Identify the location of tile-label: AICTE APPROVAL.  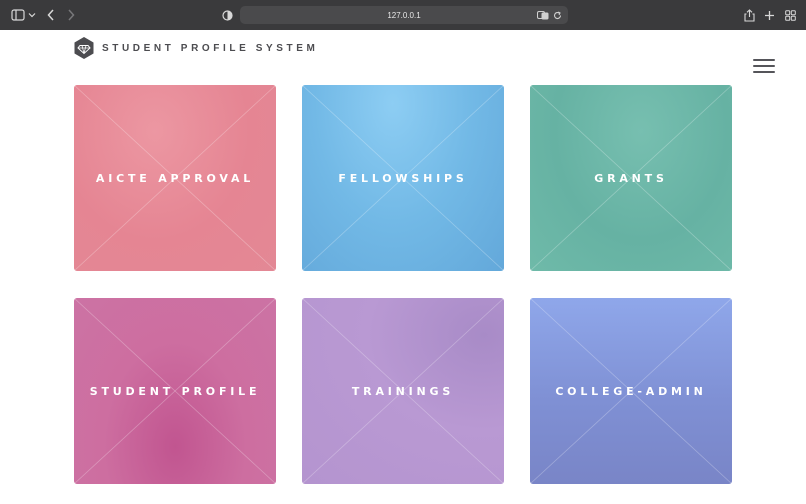
(175, 178).